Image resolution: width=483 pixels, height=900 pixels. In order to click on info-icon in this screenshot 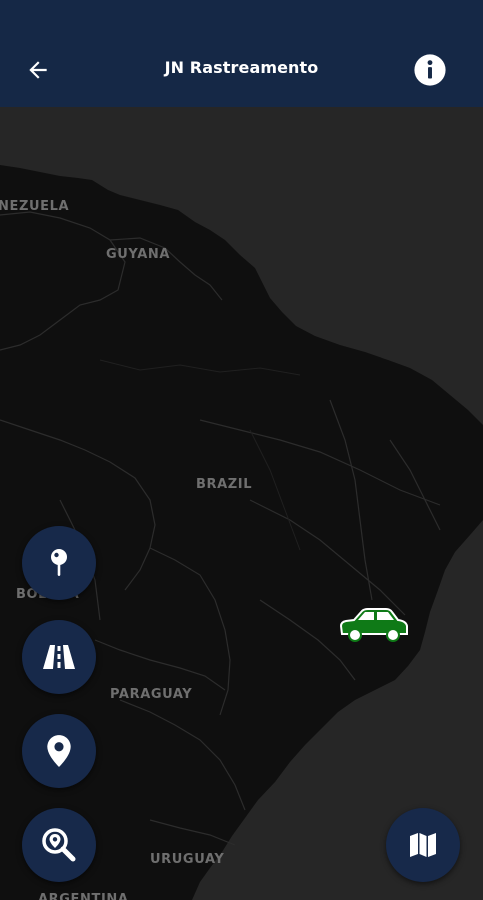, I will do `click(430, 70)`.